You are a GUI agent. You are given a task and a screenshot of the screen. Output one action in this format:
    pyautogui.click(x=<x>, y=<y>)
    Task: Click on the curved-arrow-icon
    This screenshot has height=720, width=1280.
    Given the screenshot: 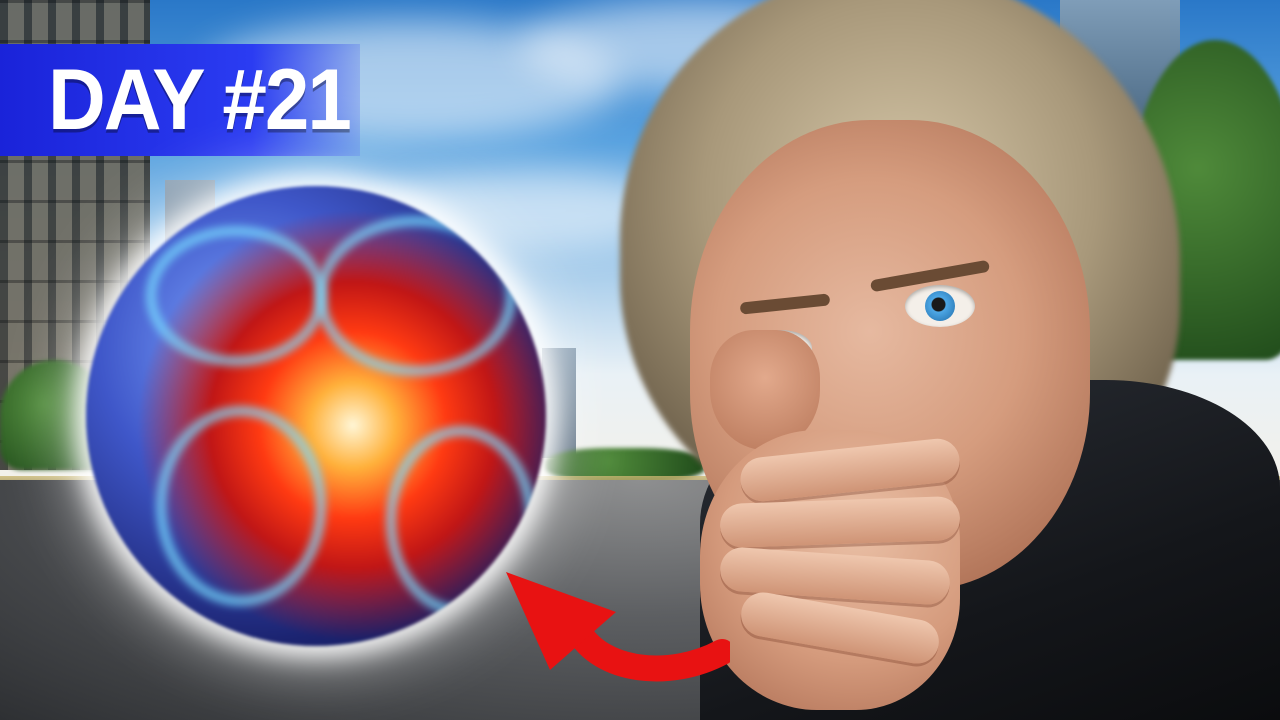 What is the action you would take?
    pyautogui.click(x=618, y=627)
    